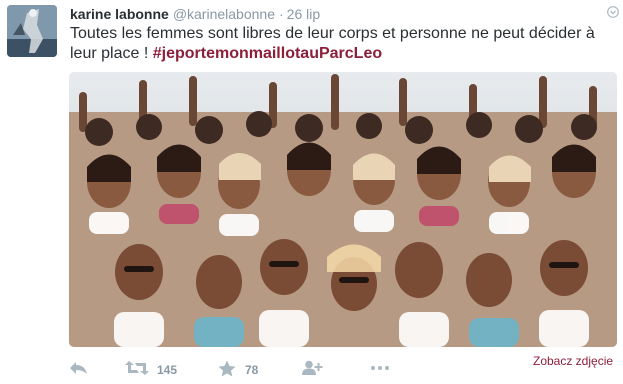  I want to click on follow-button, so click(312, 370).